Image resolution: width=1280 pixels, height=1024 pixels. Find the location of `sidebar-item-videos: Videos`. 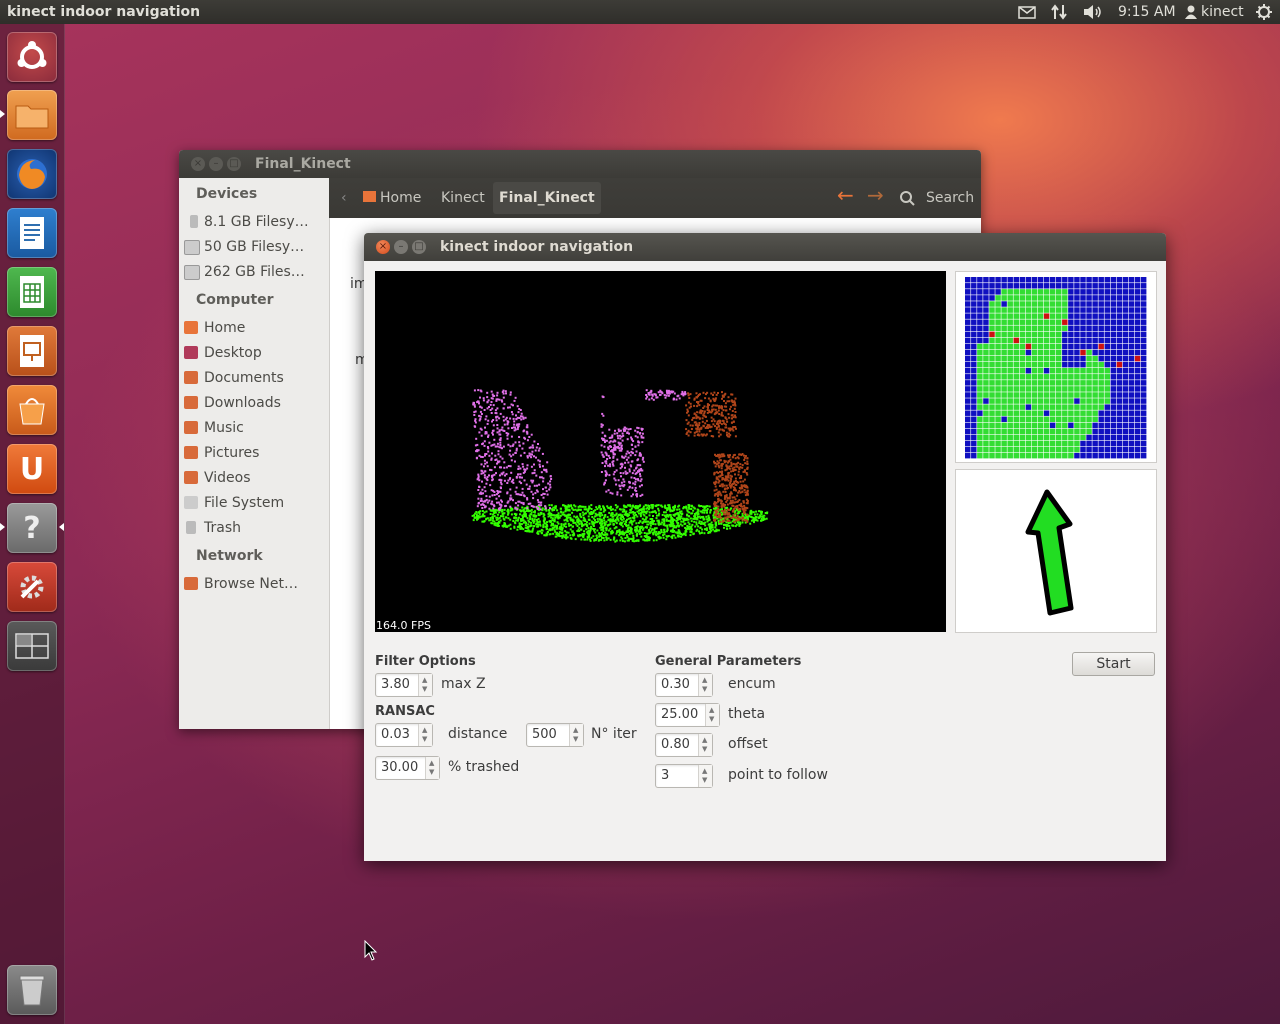

sidebar-item-videos: Videos is located at coordinates (217, 478).